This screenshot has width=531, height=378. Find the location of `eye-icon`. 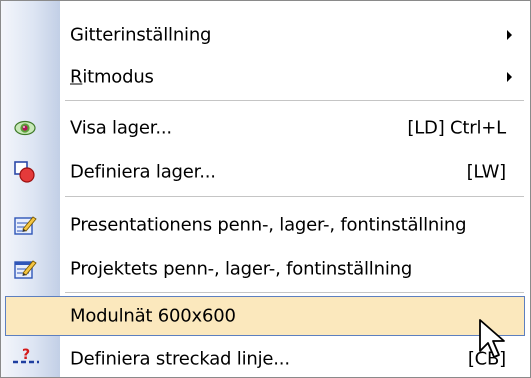

eye-icon is located at coordinates (25, 128).